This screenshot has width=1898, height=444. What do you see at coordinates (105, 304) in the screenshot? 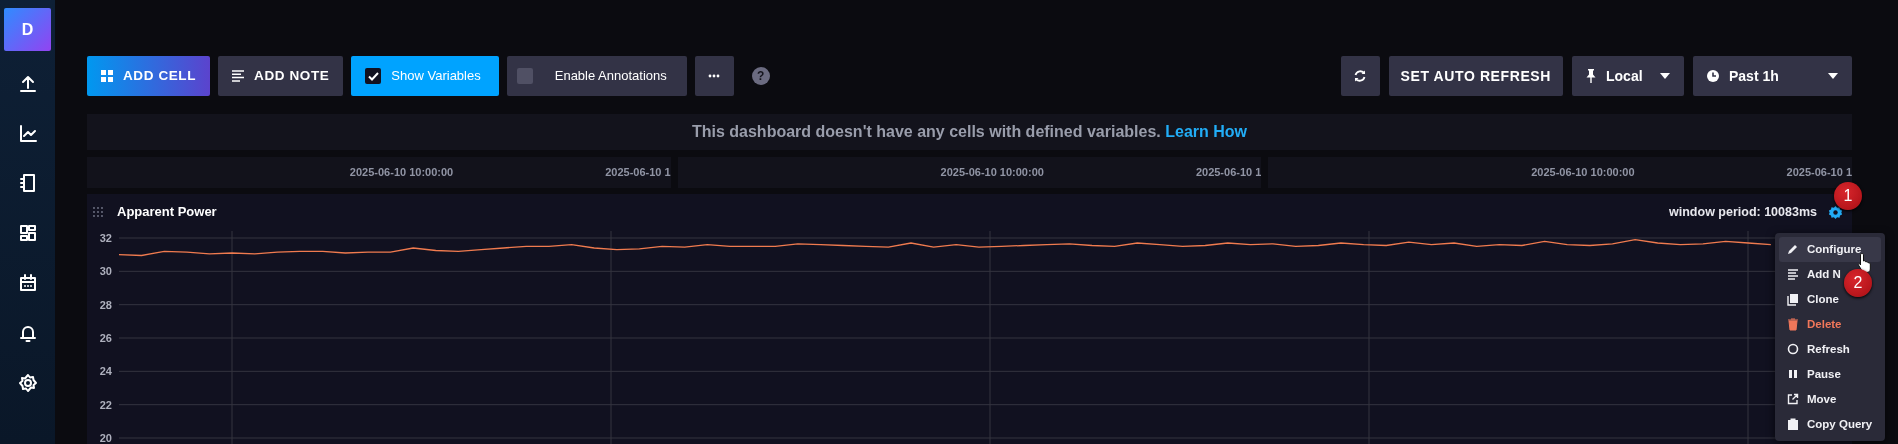
I see `y-tick-label: 28` at bounding box center [105, 304].